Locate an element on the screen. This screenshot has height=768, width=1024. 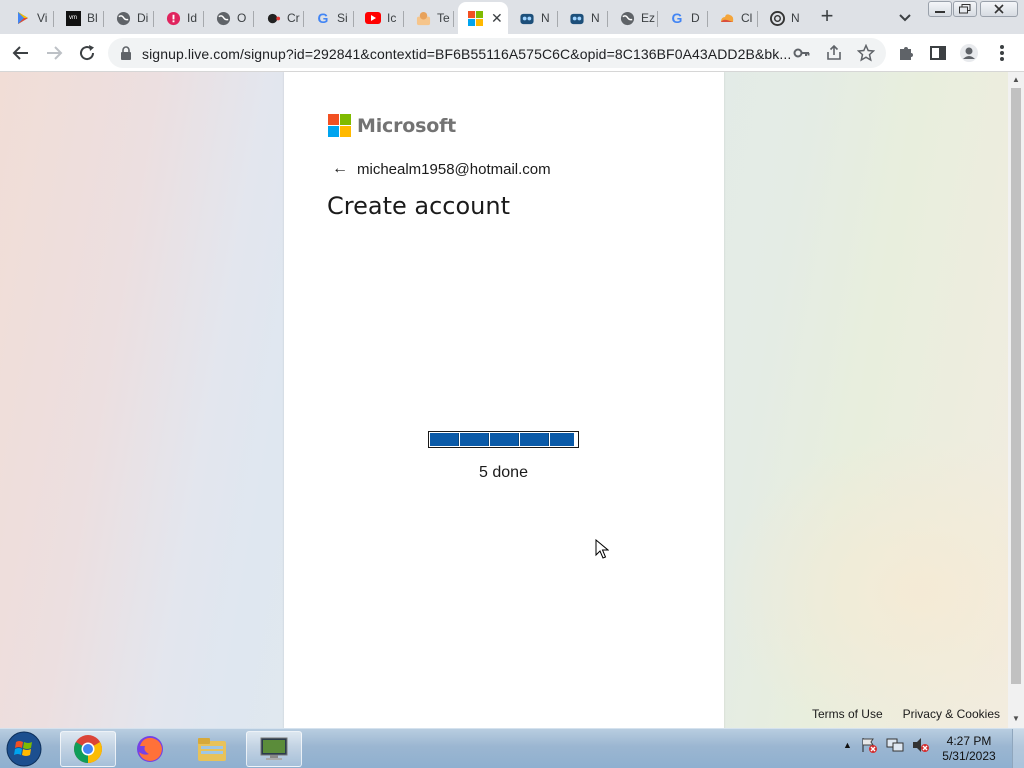
tab-15: Cl is located at coordinates (734, 18).